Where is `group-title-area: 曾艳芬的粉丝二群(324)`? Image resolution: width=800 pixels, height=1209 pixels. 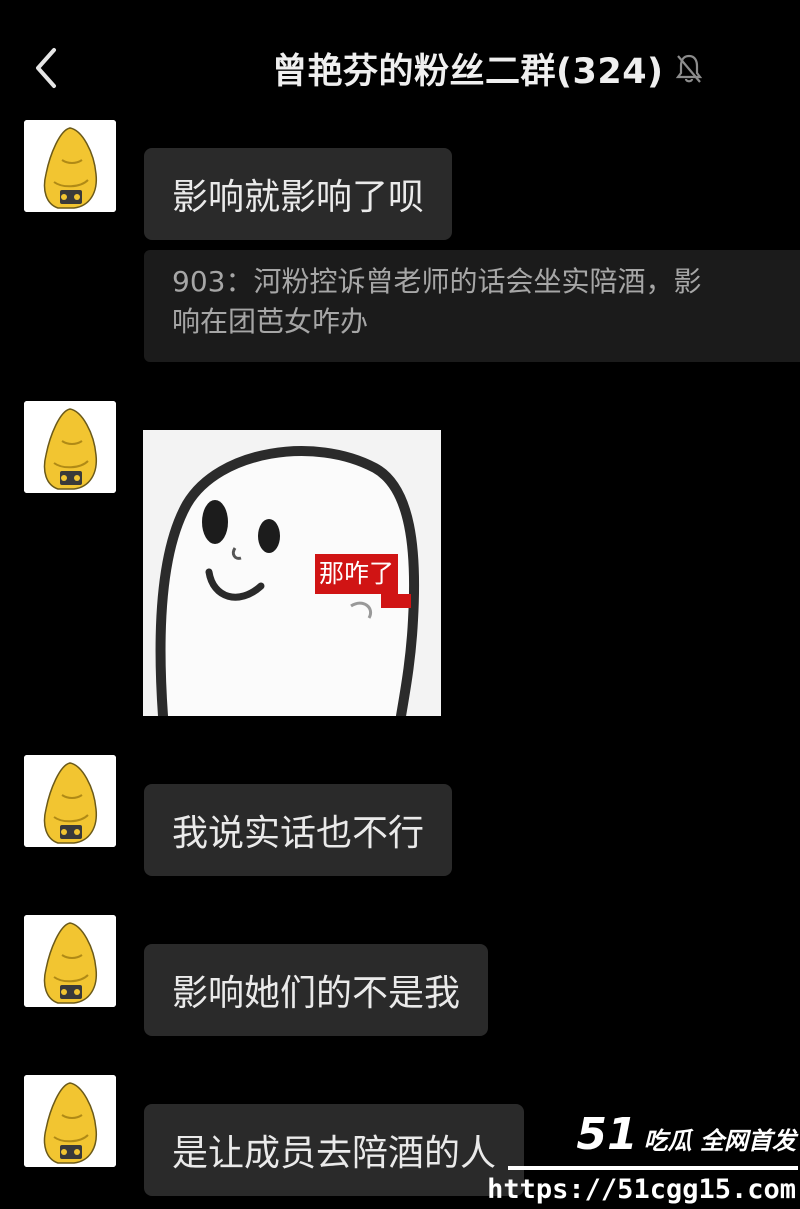 group-title-area: 曾艳芬的粉丝二群(324) is located at coordinates (488, 68).